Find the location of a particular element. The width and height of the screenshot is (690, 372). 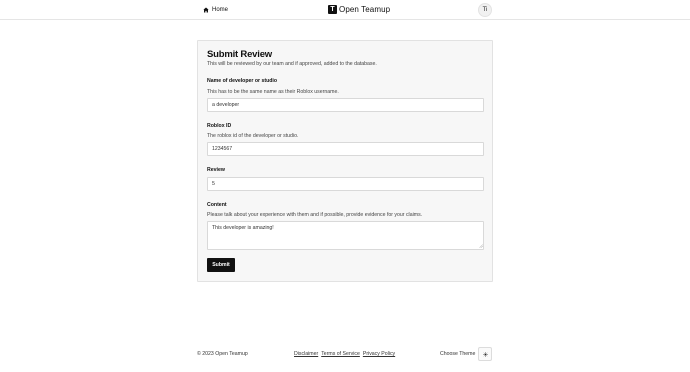

home-link: Home is located at coordinates (215, 10).